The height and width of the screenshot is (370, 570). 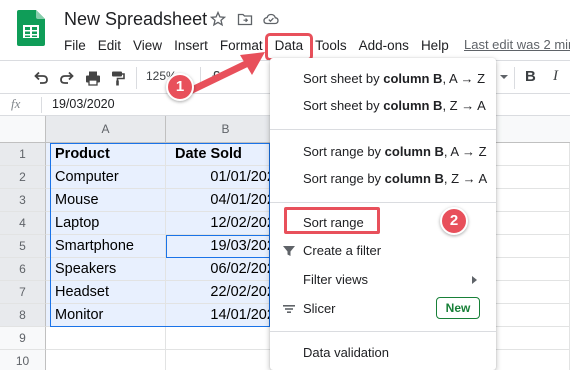 What do you see at coordinates (106, 246) in the screenshot?
I see `grid-cell: Smartphone` at bounding box center [106, 246].